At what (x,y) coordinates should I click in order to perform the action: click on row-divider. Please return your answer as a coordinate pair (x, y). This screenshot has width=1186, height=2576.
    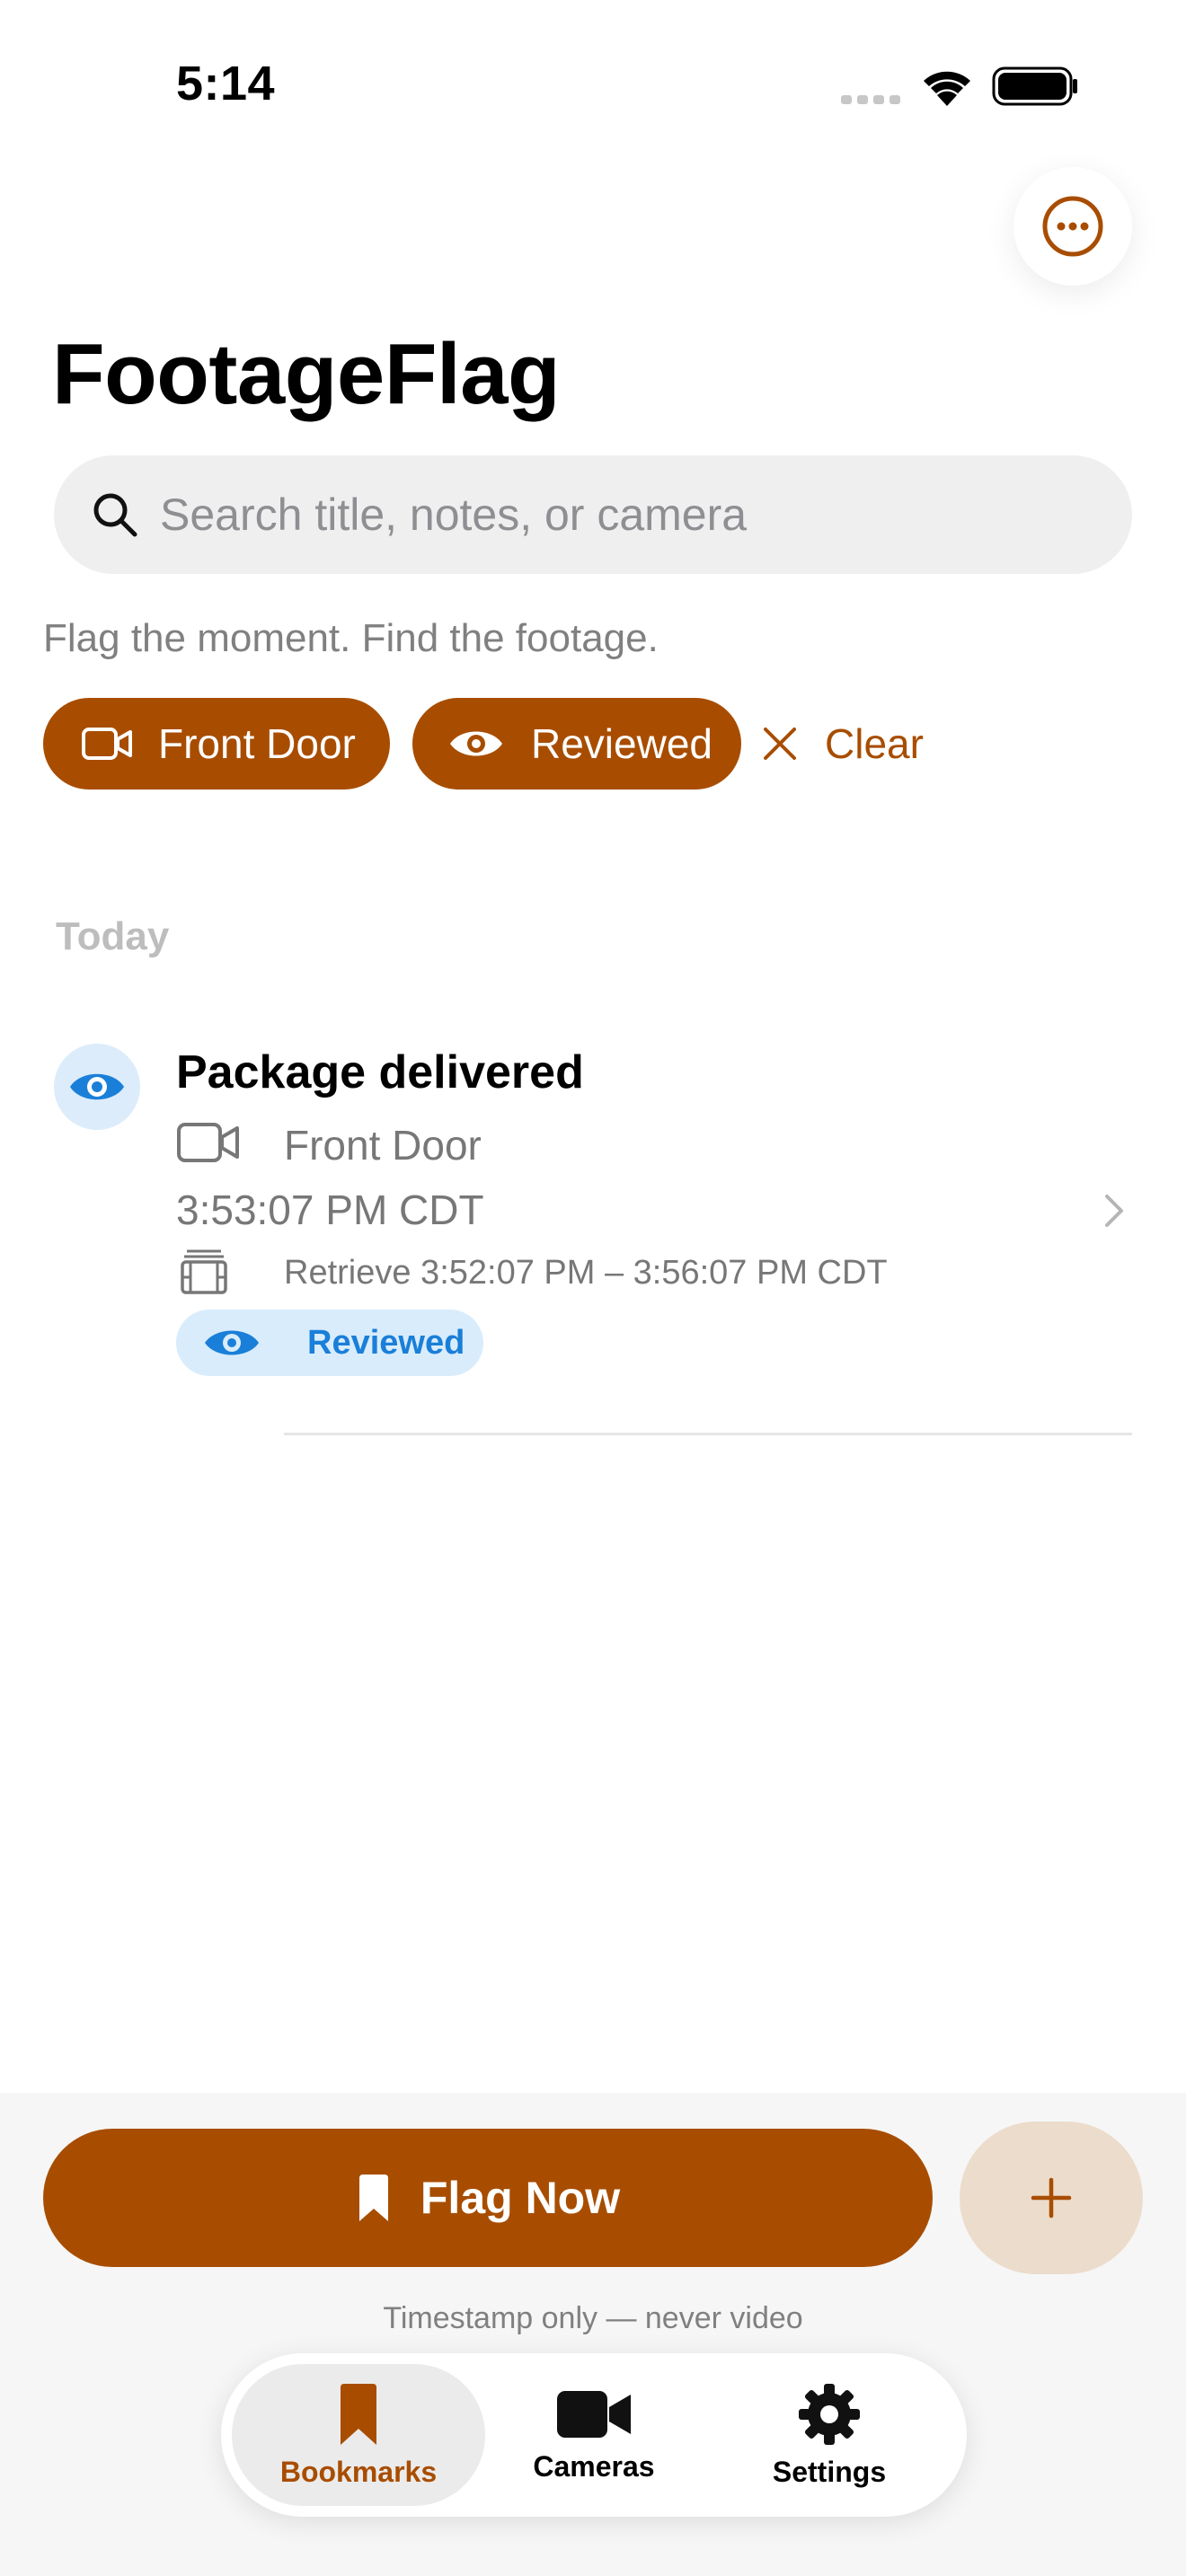
    Looking at the image, I should click on (708, 1434).